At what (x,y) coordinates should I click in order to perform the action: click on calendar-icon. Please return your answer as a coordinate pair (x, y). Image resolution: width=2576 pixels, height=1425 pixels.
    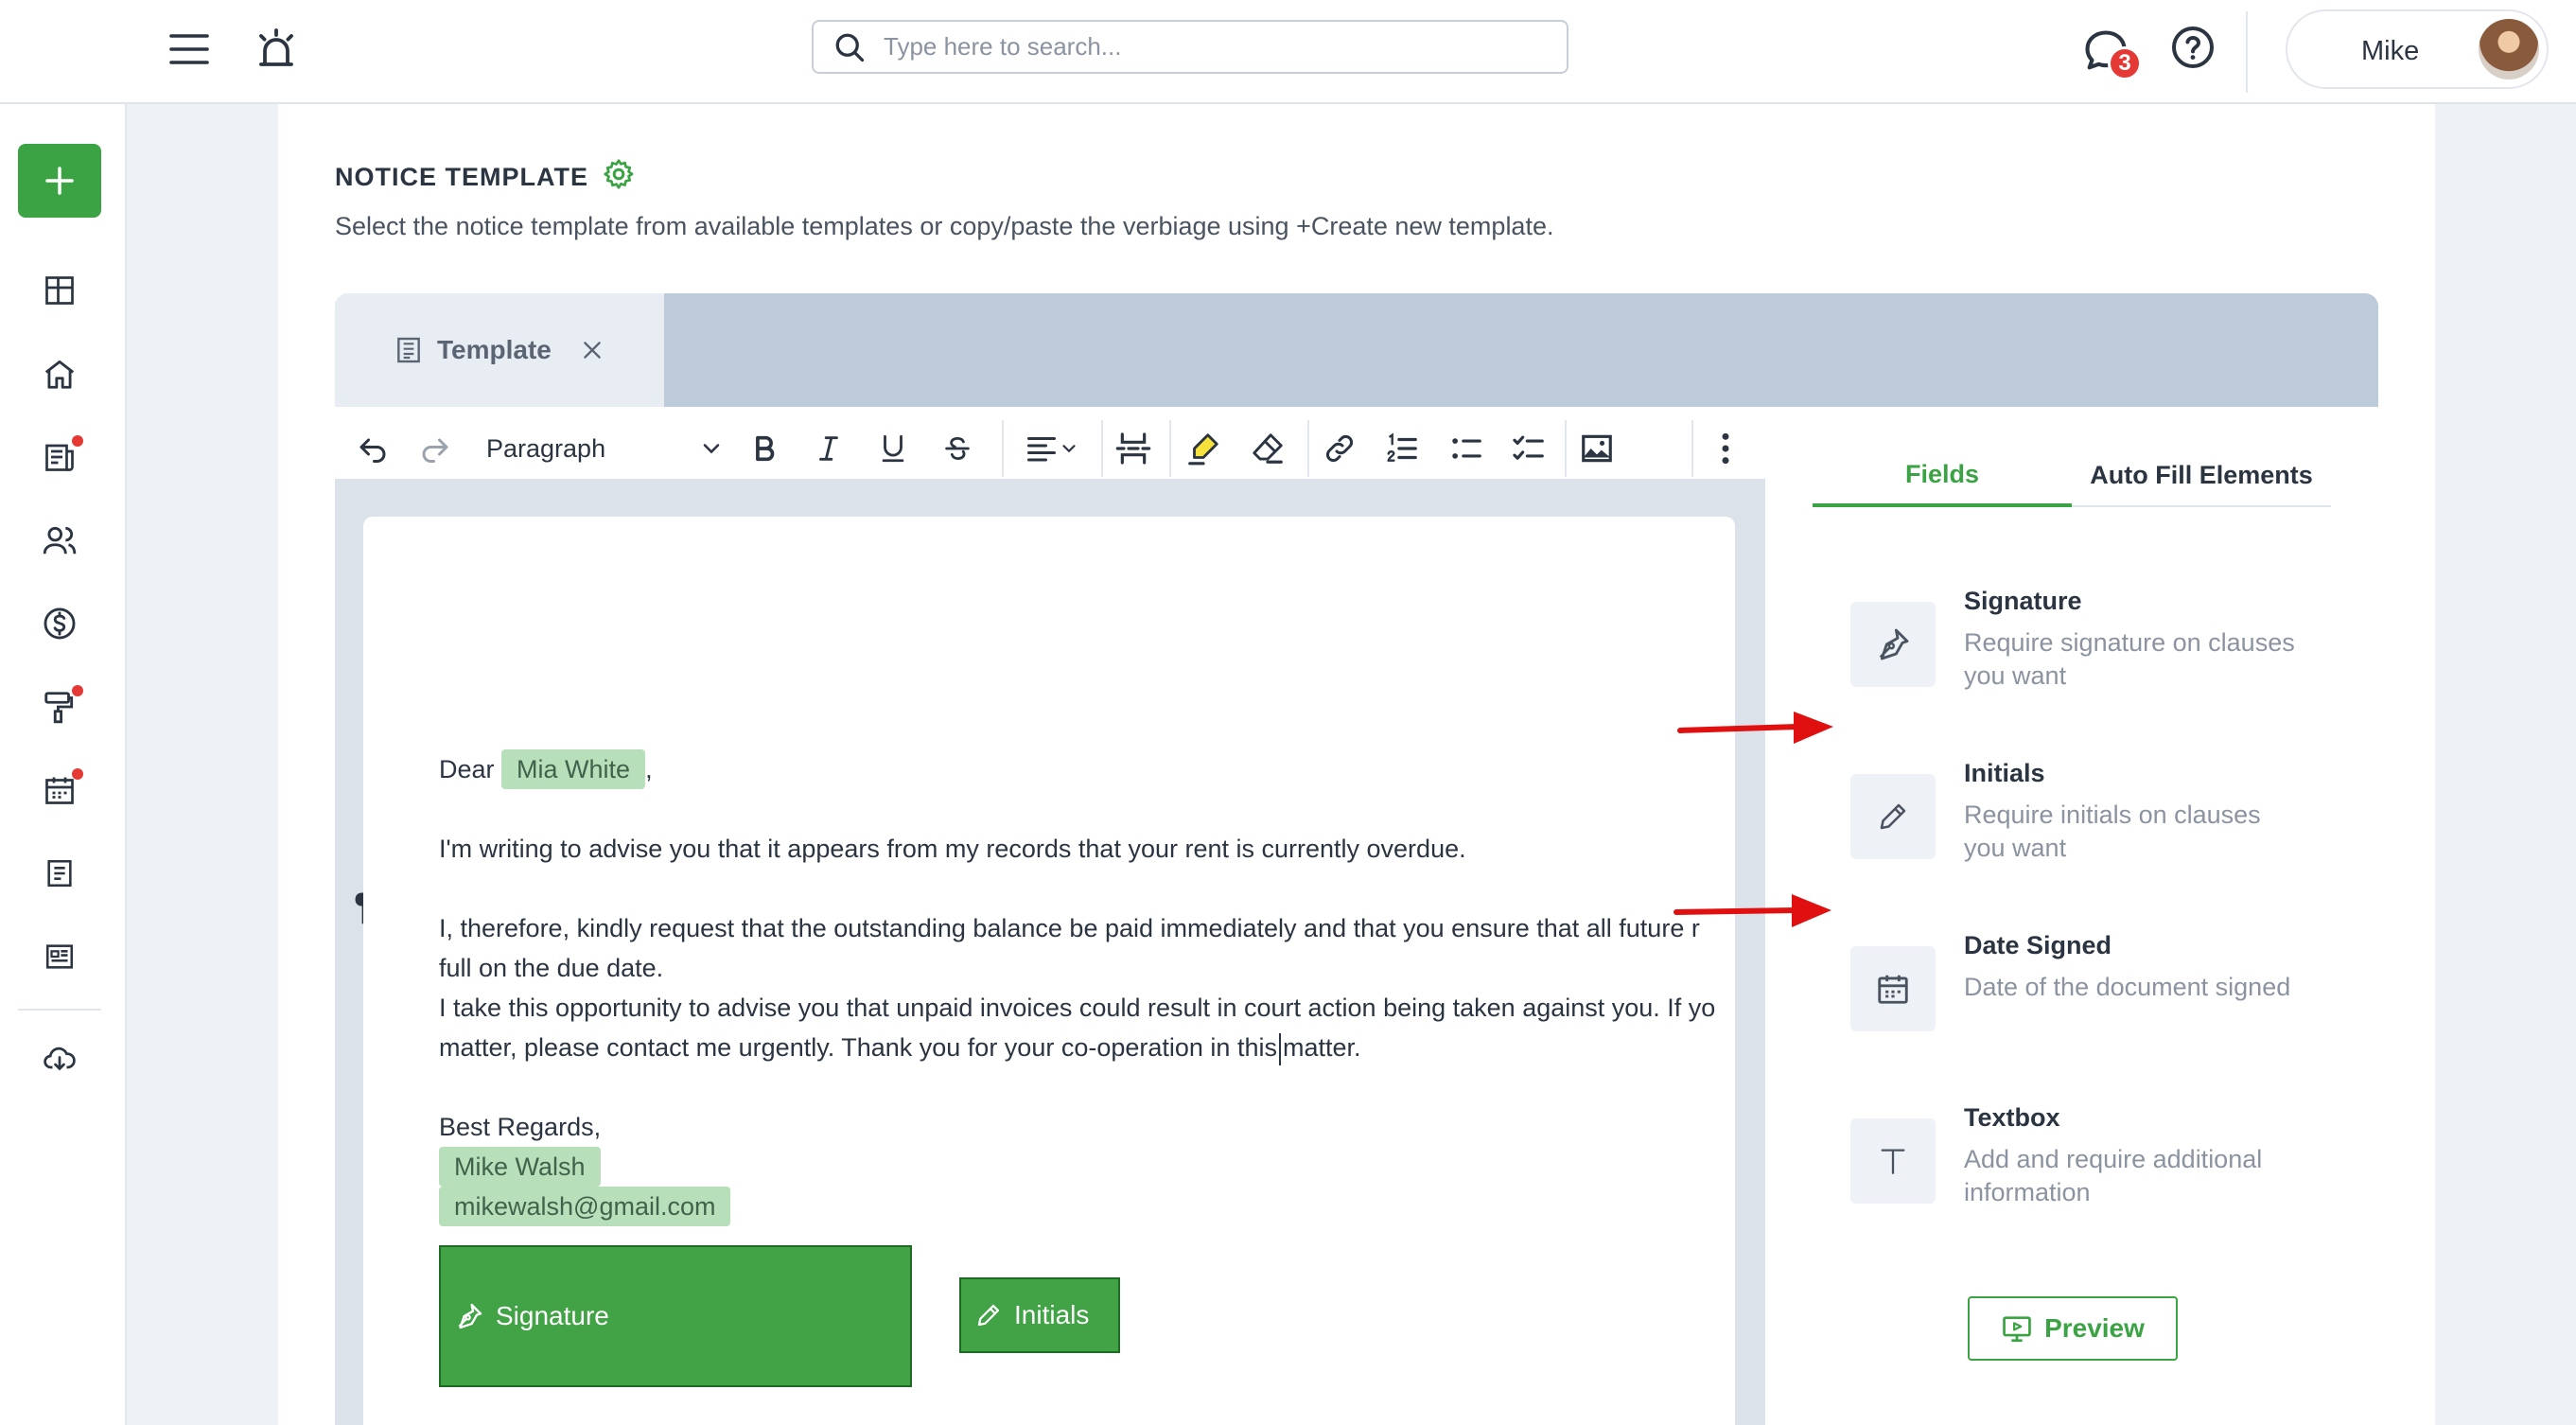
    Looking at the image, I should click on (1893, 989).